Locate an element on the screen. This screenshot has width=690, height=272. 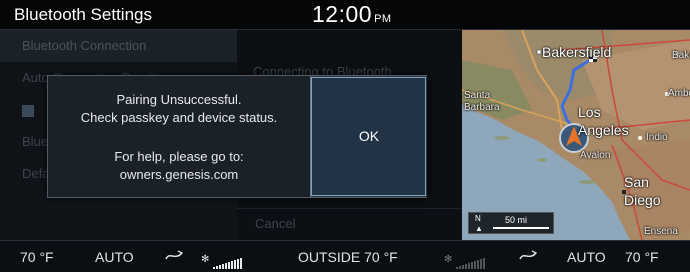
fan-speed-left: ✻ is located at coordinates (222, 259).